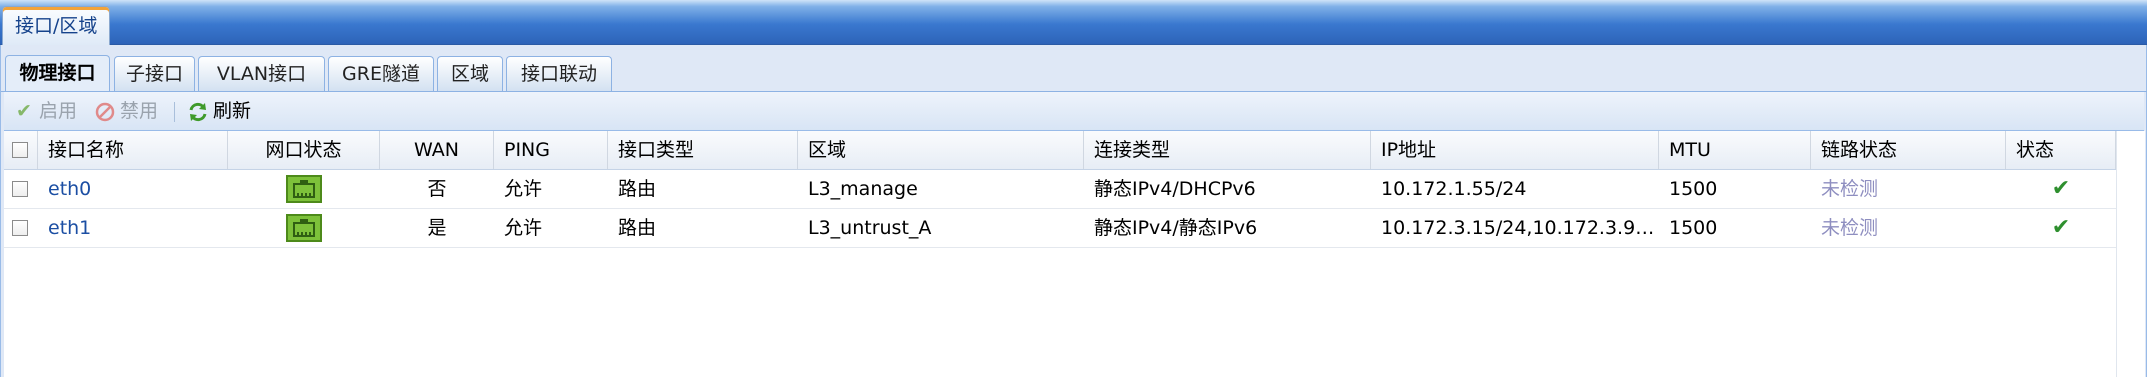 Image resolution: width=2147 pixels, height=377 pixels. What do you see at coordinates (139, 111) in the screenshot?
I see `disable-label: 禁用` at bounding box center [139, 111].